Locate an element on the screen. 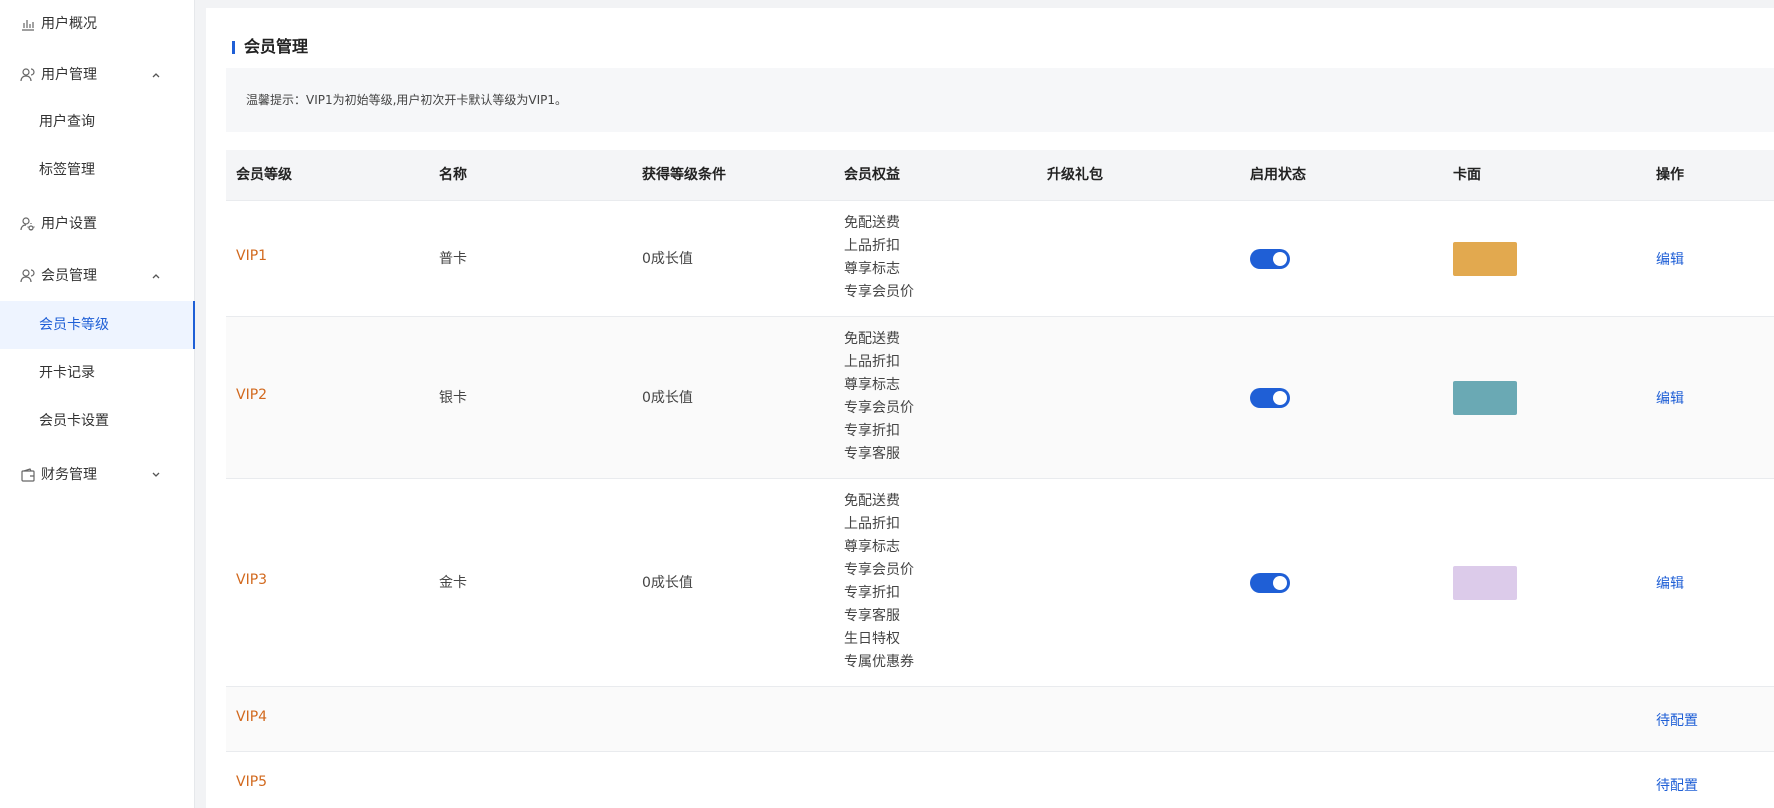  column-header: 升级礼包 is located at coordinates (1075, 175).